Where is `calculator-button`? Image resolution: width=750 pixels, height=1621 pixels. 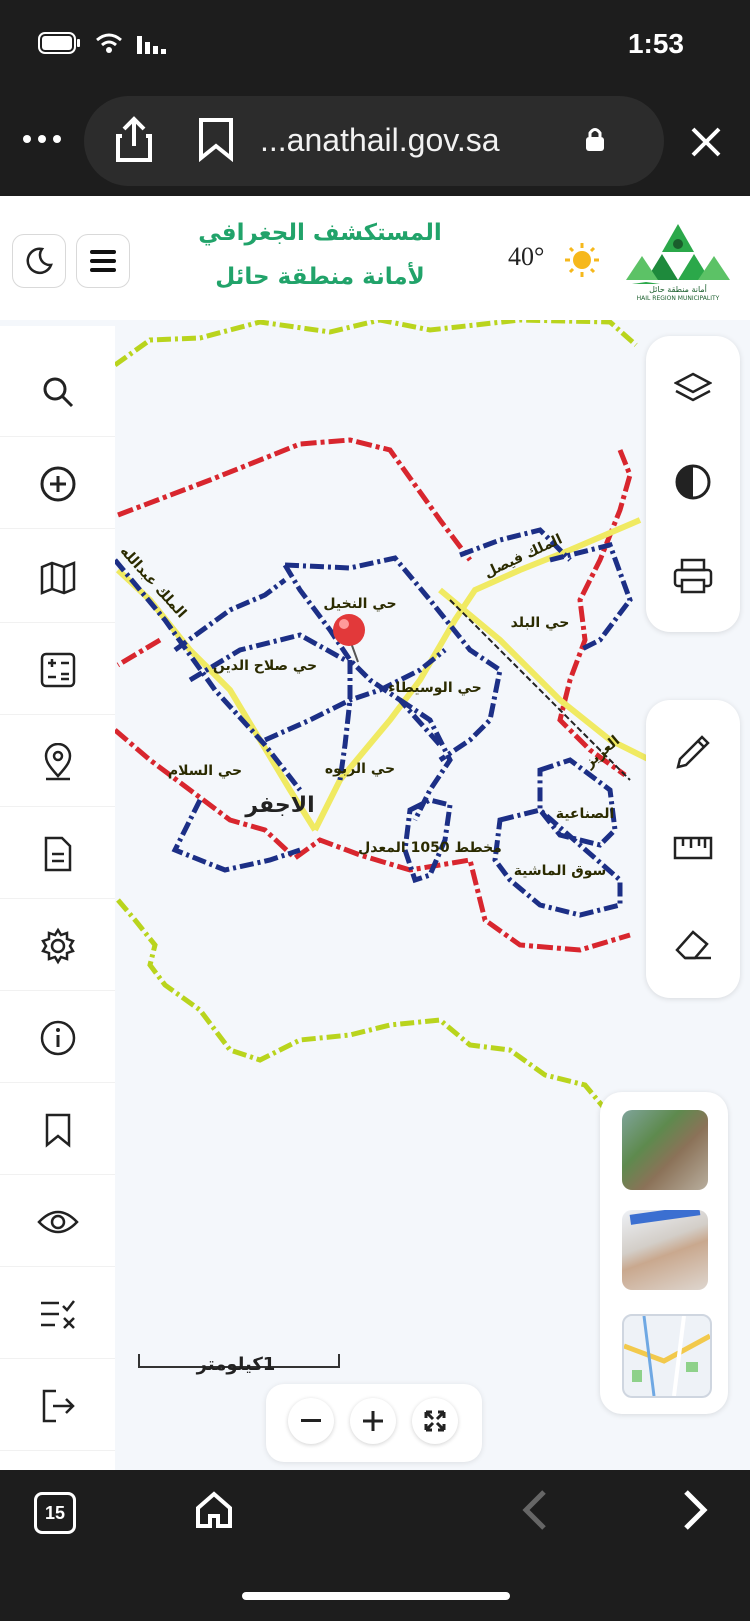 calculator-button is located at coordinates (57, 670).